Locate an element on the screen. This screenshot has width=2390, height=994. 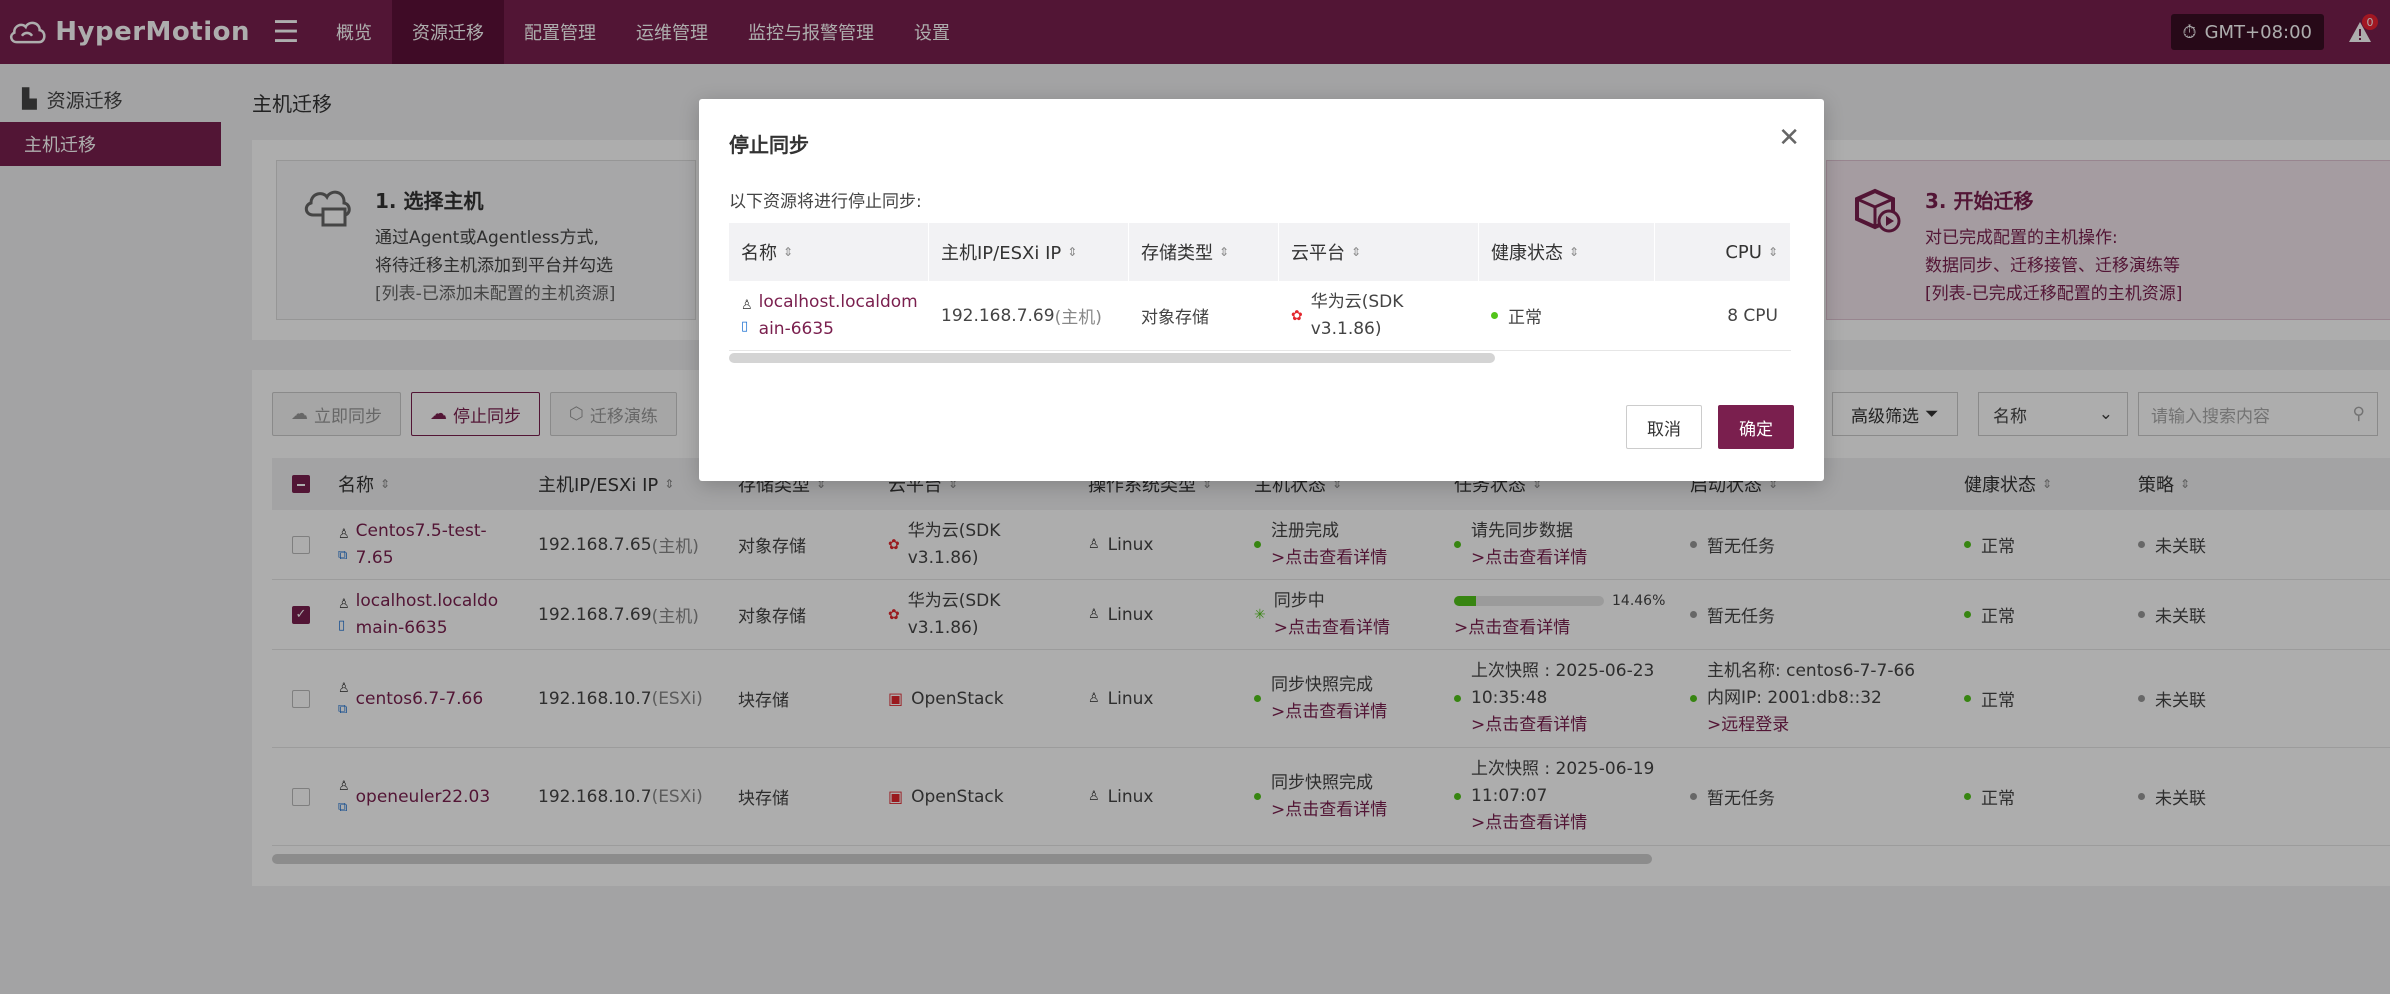
huawei-cloud-icon: ✿ is located at coordinates (1297, 315).